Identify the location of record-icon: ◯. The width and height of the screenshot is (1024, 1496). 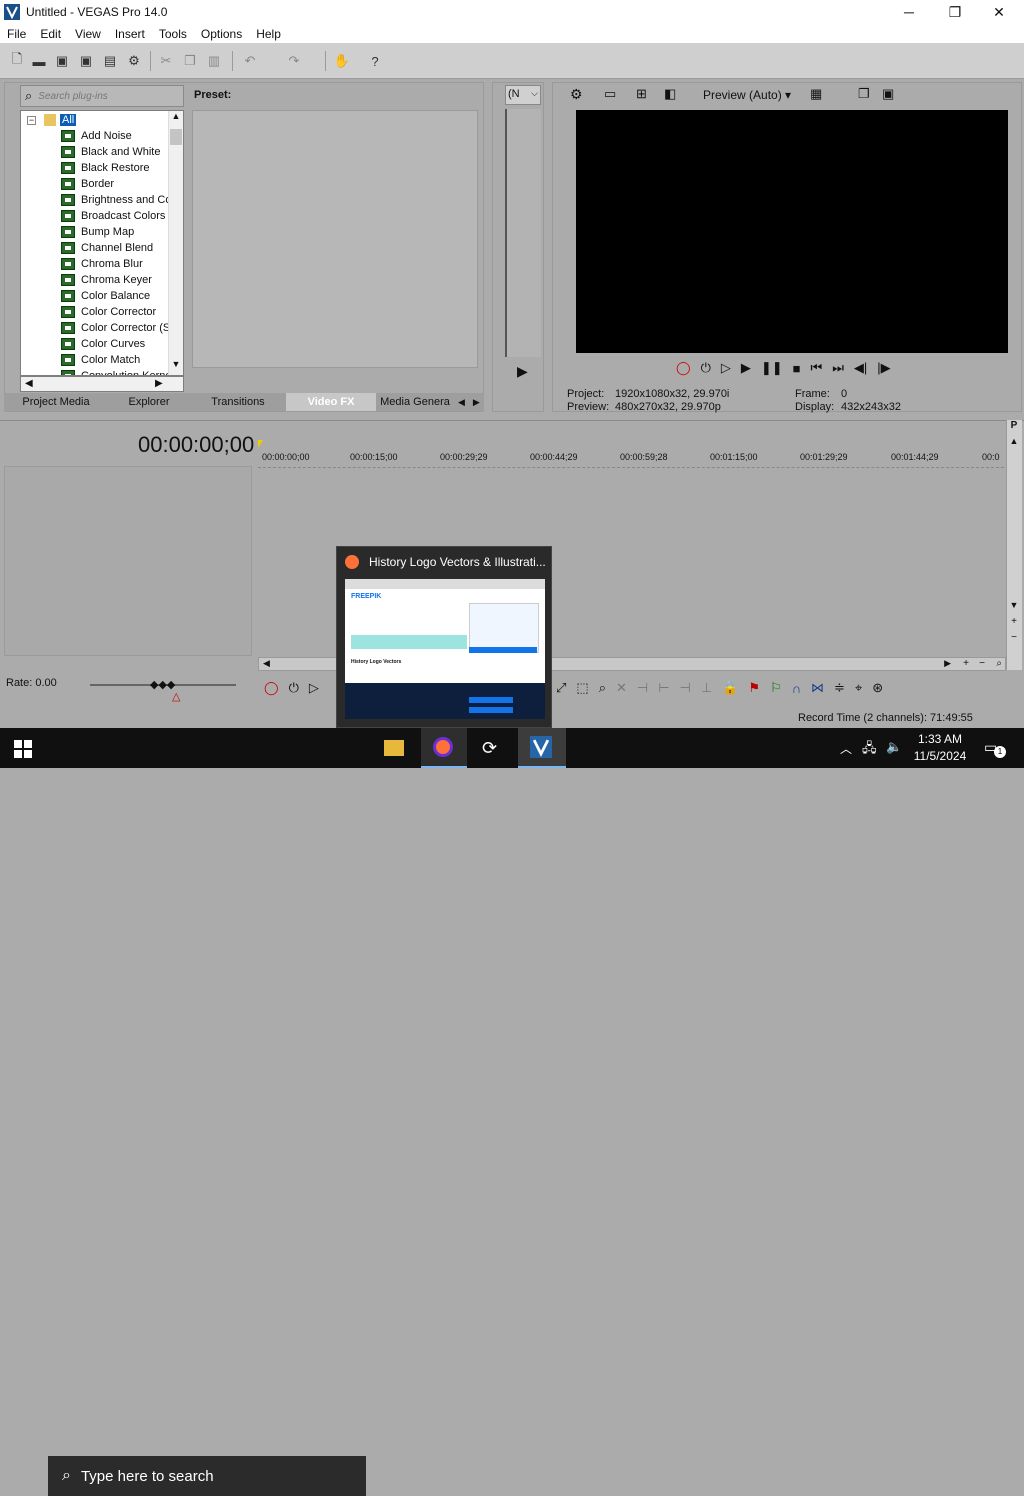
(683, 368).